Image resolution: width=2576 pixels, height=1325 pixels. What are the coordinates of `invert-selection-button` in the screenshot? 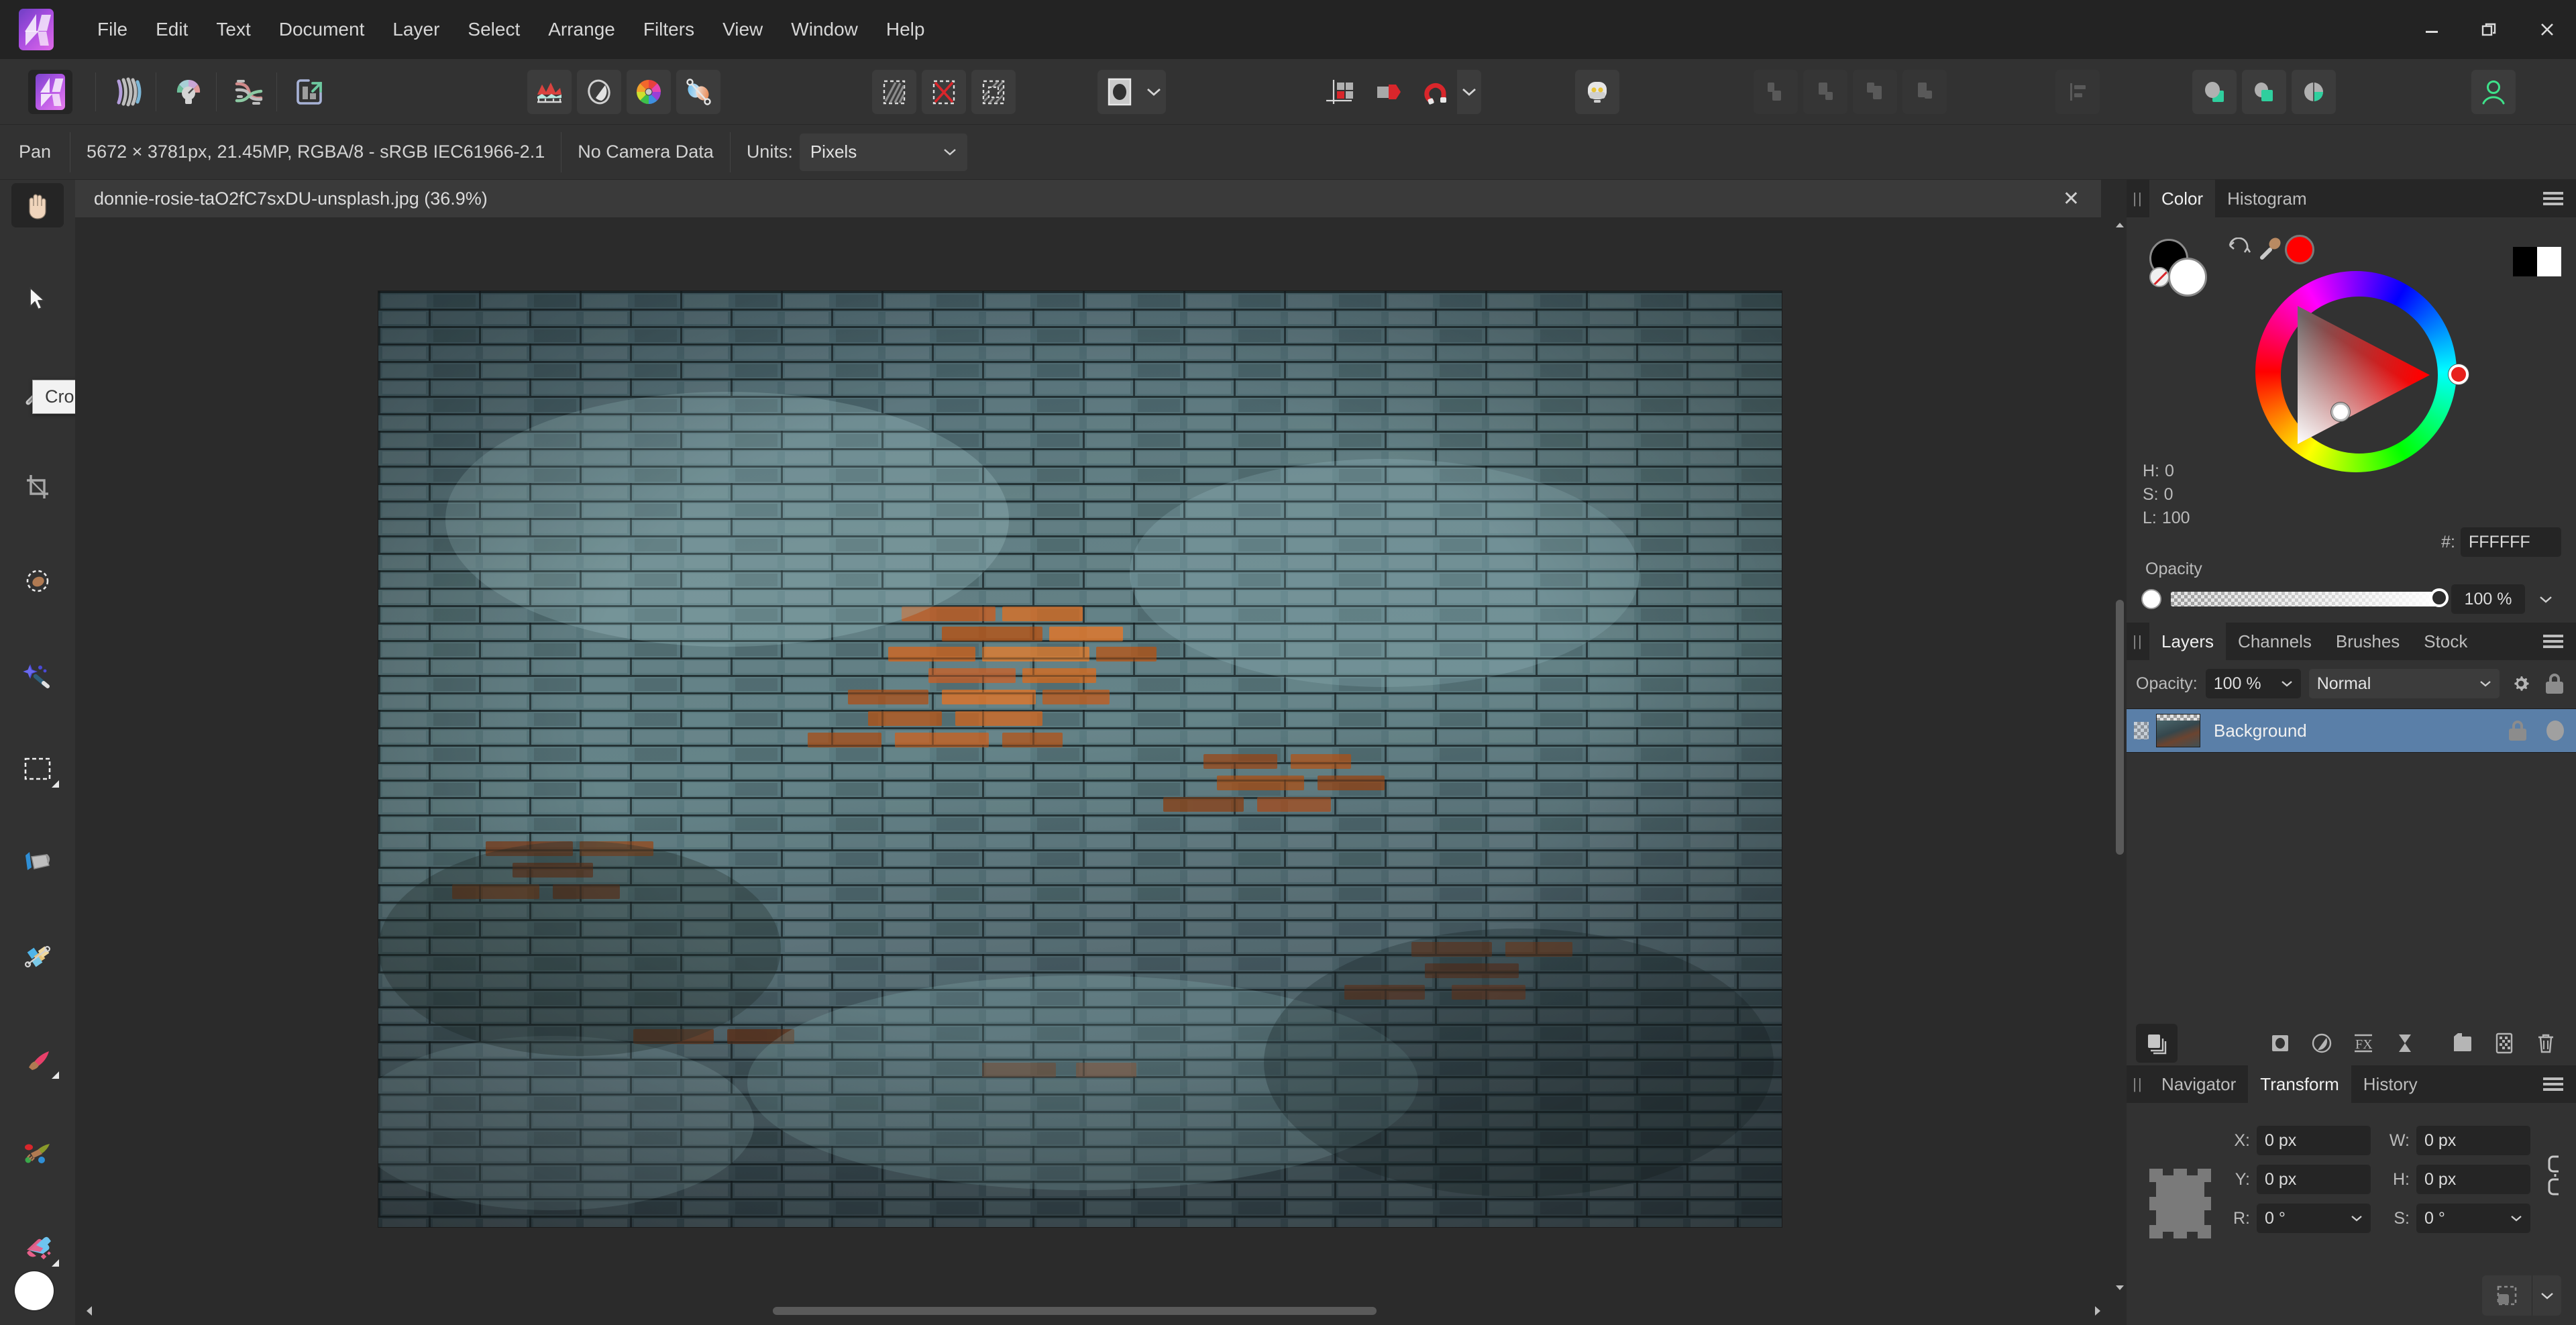 It's located at (993, 92).